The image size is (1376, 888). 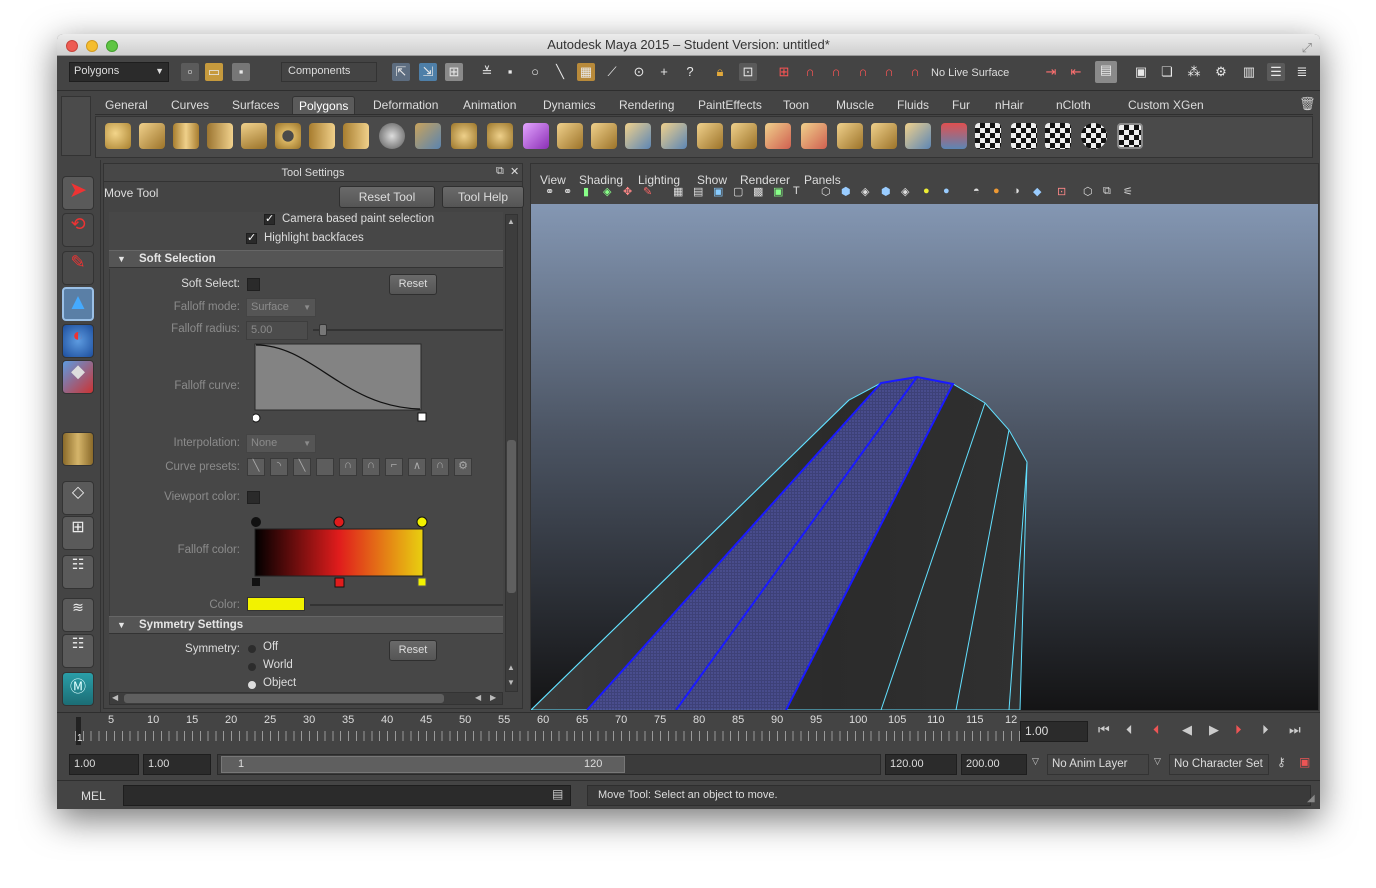 I want to click on color-swatch, so click(x=276, y=604).